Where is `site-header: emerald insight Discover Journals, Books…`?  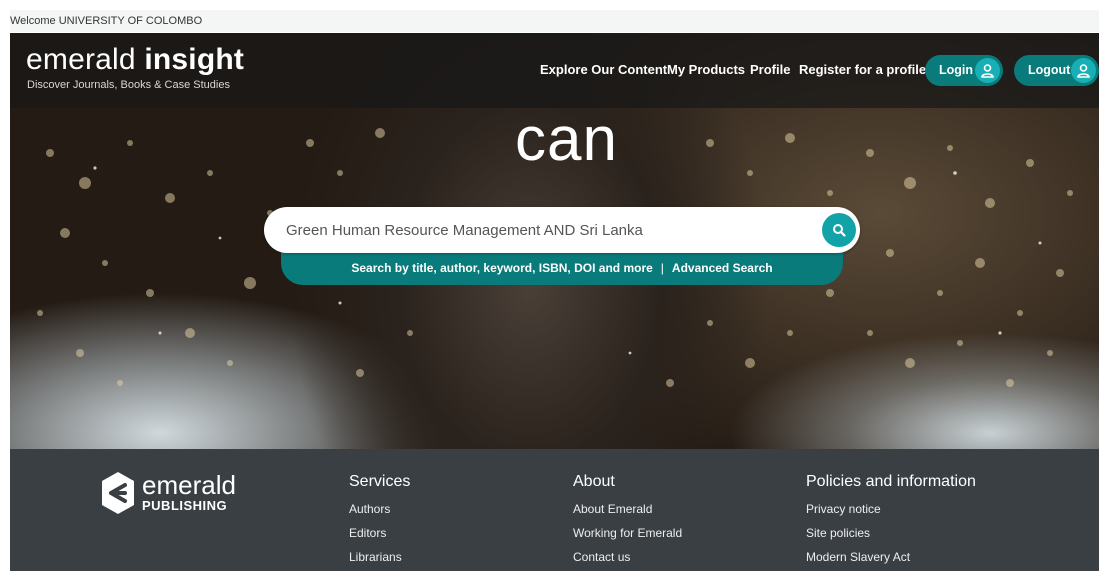 site-header: emerald insight Discover Journals, Books… is located at coordinates (554, 70).